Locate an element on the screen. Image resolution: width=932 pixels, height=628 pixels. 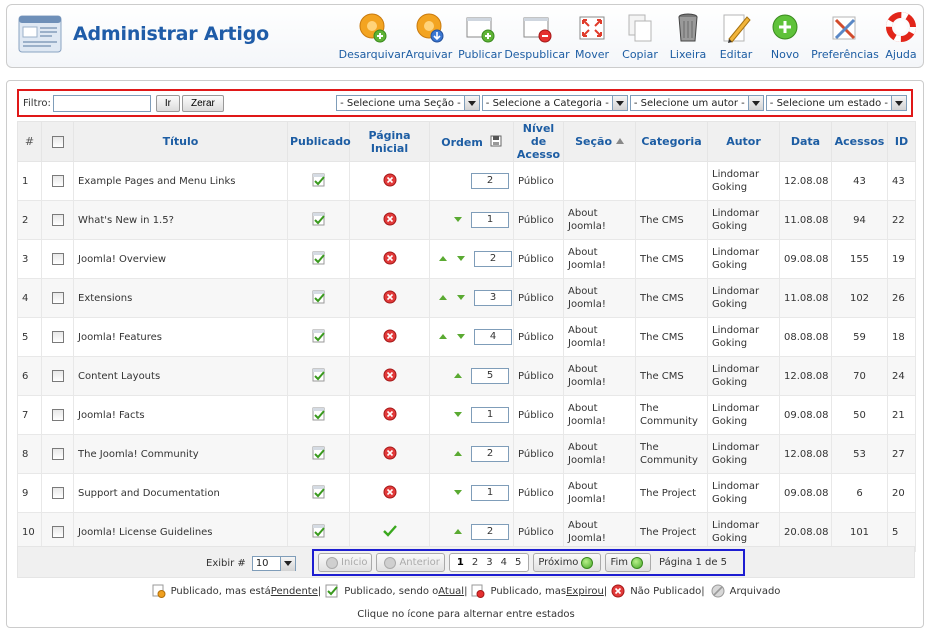
new-button: Novo is located at coordinates (785, 38).